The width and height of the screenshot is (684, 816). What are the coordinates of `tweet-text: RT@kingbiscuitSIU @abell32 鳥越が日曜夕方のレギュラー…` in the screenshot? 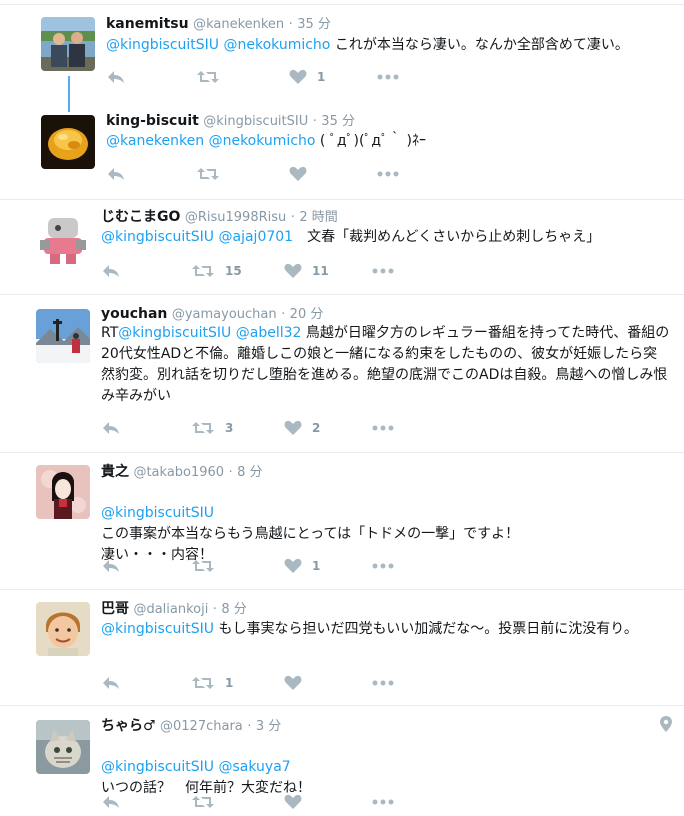 It's located at (386, 365).